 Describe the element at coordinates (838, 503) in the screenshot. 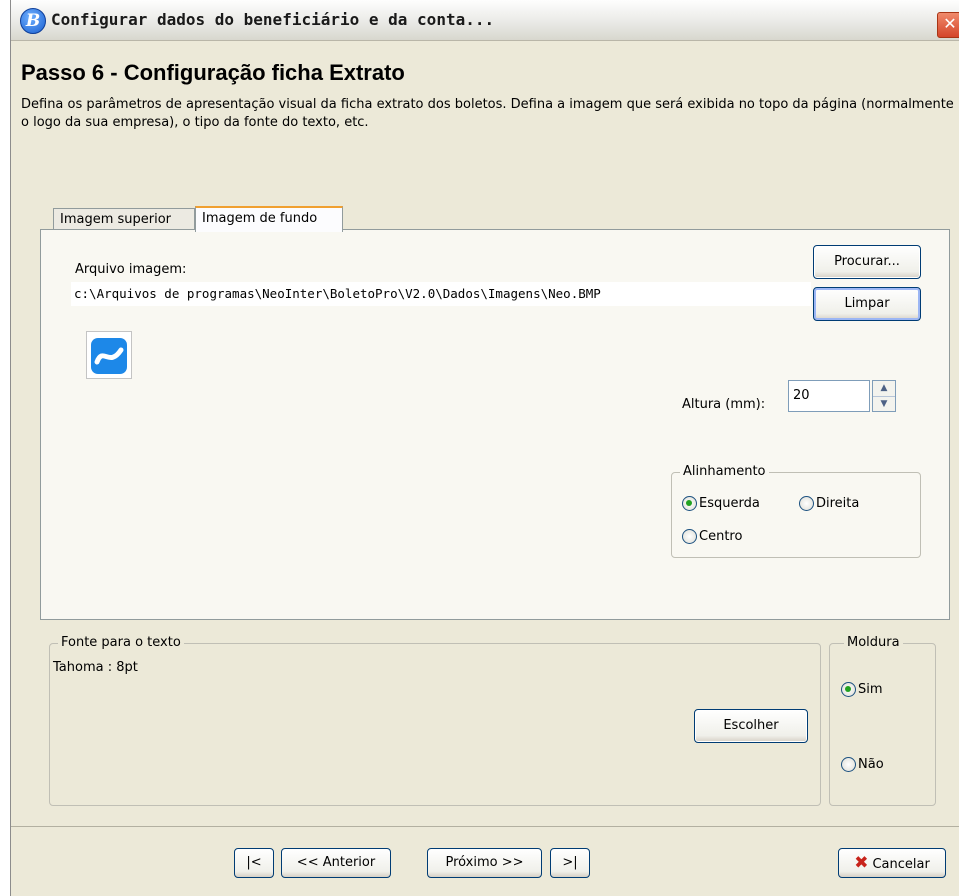

I see `radio-direita-label: Direita` at that location.